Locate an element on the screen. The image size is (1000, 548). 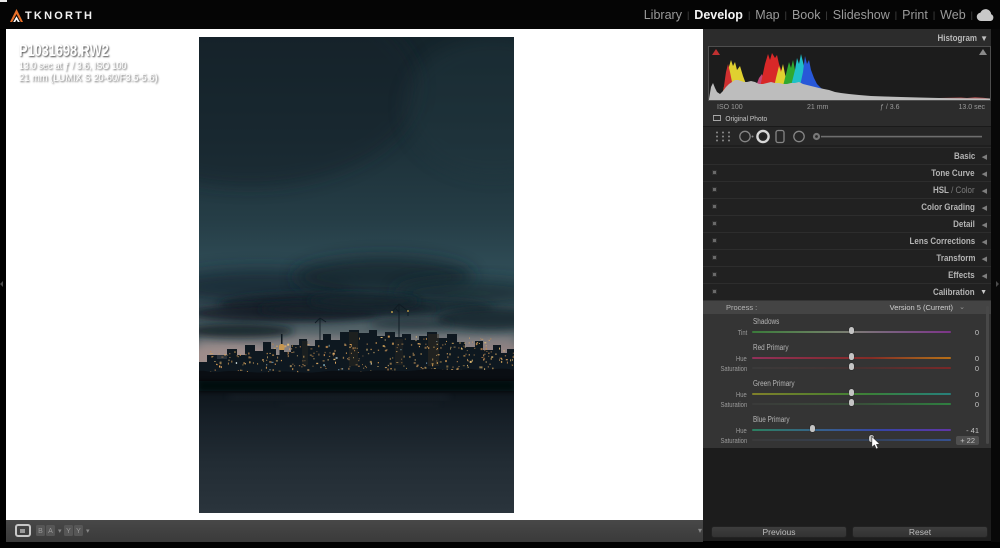
svg-text: A is located at coordinates (50, 531).